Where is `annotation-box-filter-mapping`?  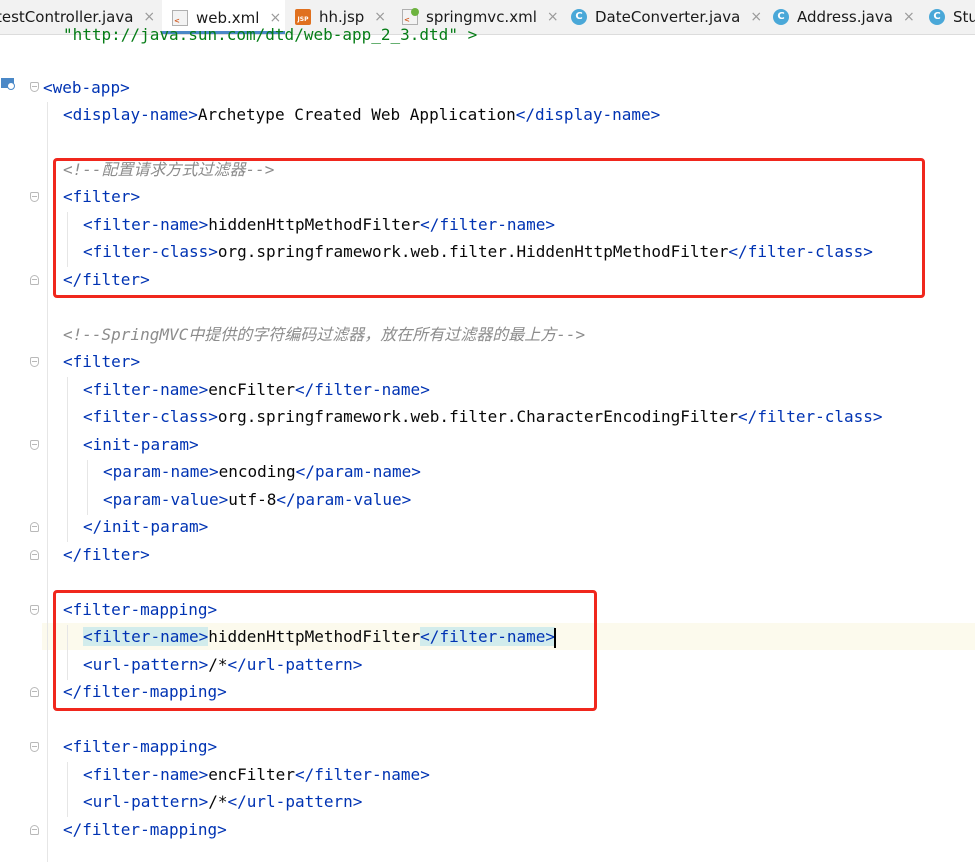 annotation-box-filter-mapping is located at coordinates (325, 650).